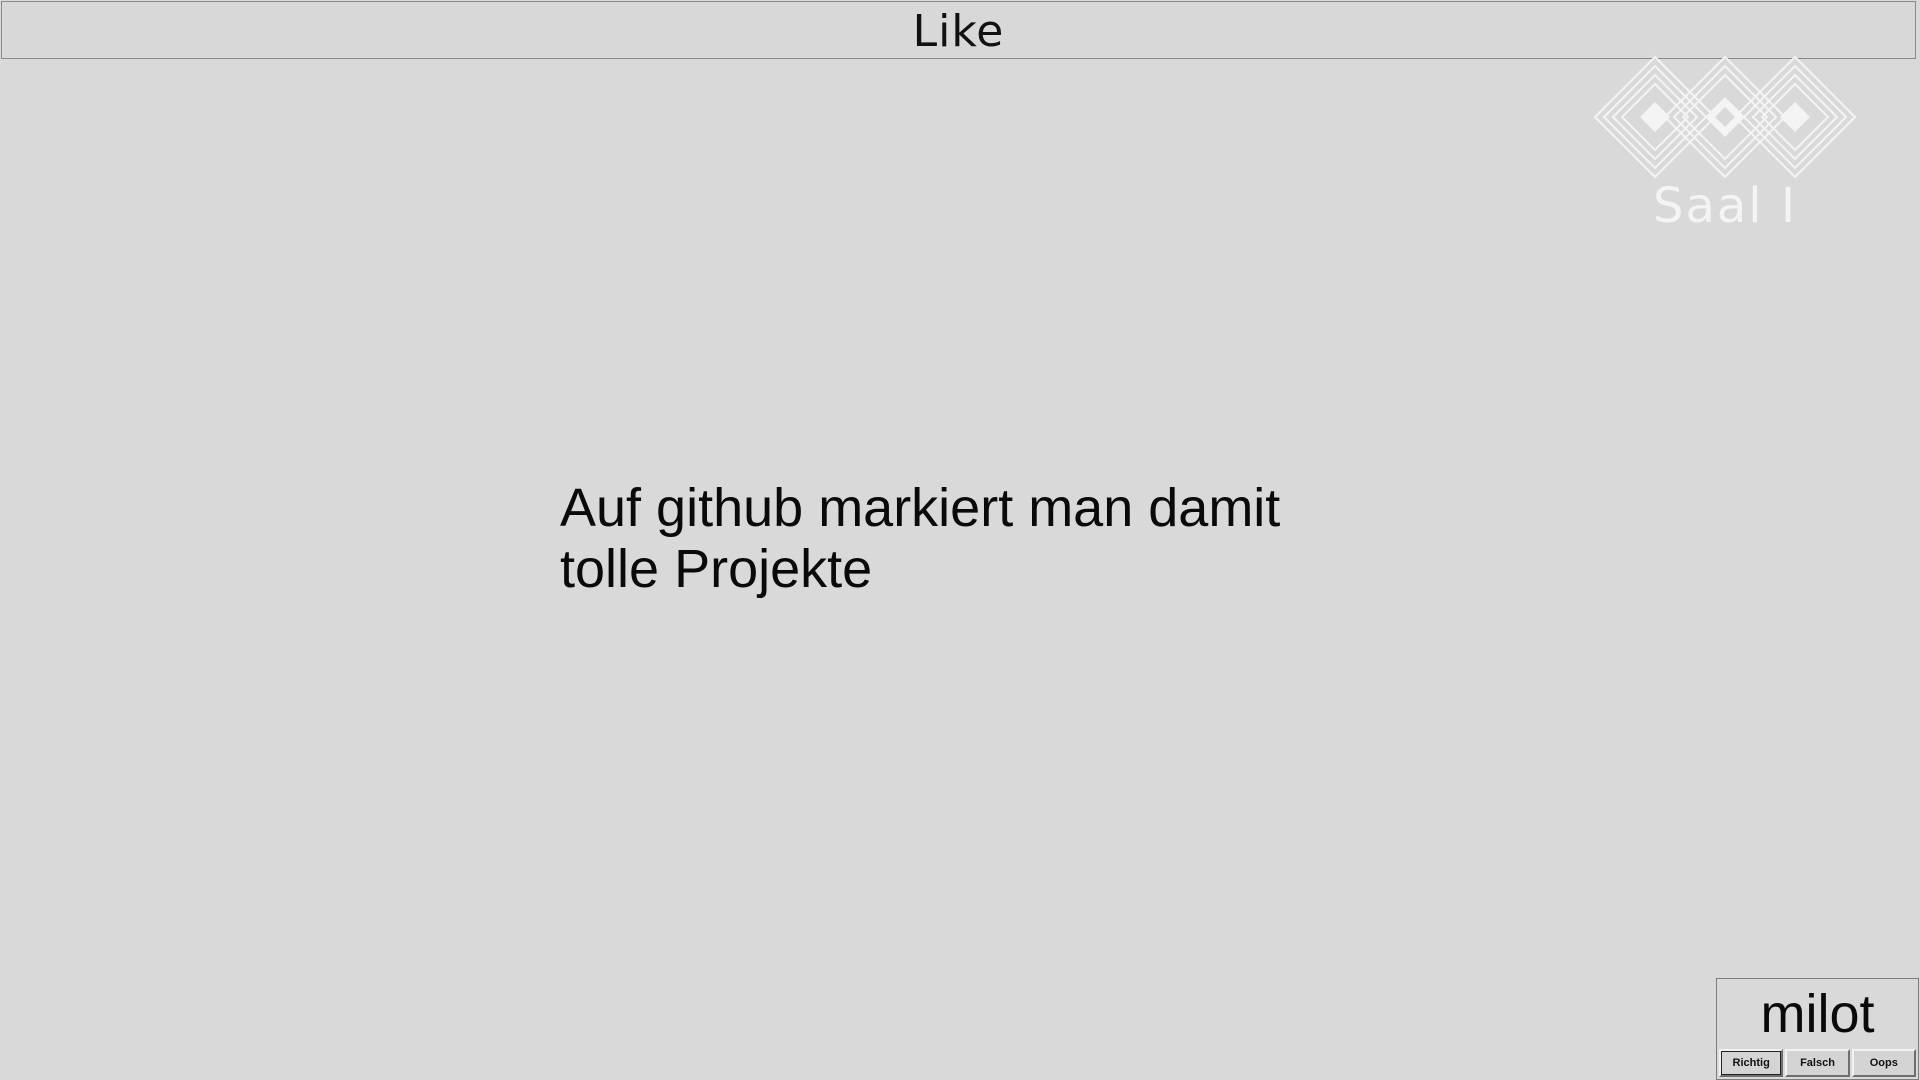  What do you see at coordinates (1725, 206) in the screenshot?
I see `room-label: Saal I` at bounding box center [1725, 206].